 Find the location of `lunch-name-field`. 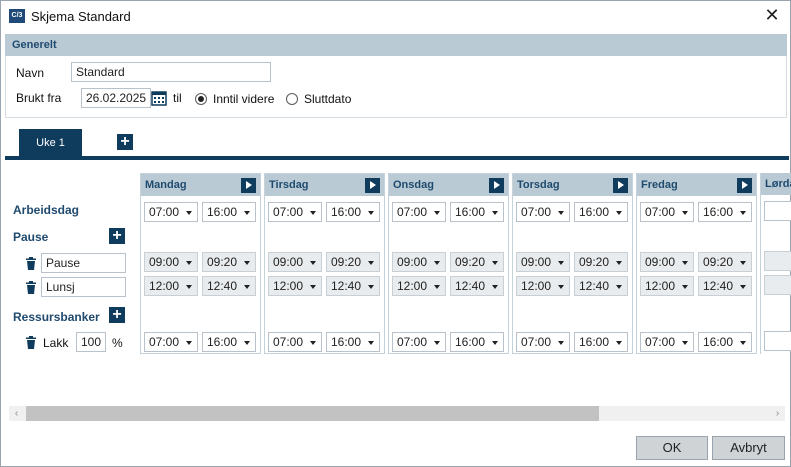

lunch-name-field is located at coordinates (83, 287).